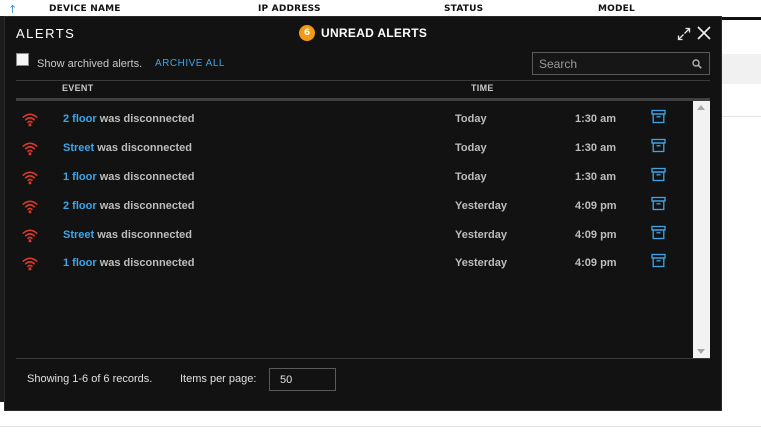 This screenshot has width=761, height=437. Describe the element at coordinates (190, 63) in the screenshot. I see `archive-all-link: ARCHIVE ALL` at that location.